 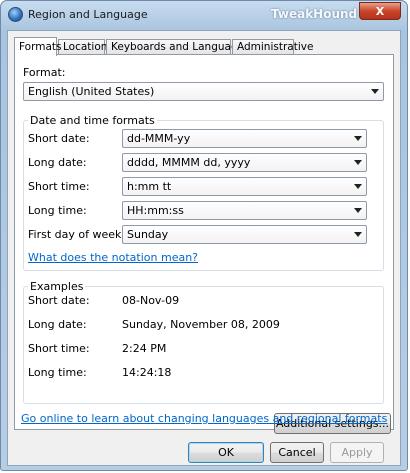 What do you see at coordinates (44, 72) in the screenshot?
I see `format-label: Format:` at bounding box center [44, 72].